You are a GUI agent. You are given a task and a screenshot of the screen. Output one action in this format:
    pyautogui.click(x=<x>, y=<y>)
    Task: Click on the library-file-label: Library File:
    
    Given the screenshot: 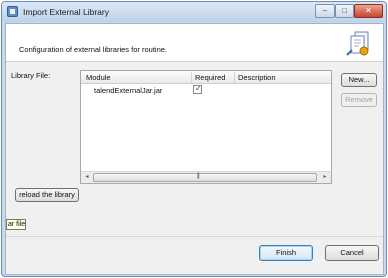 What is the action you would take?
    pyautogui.click(x=31, y=75)
    